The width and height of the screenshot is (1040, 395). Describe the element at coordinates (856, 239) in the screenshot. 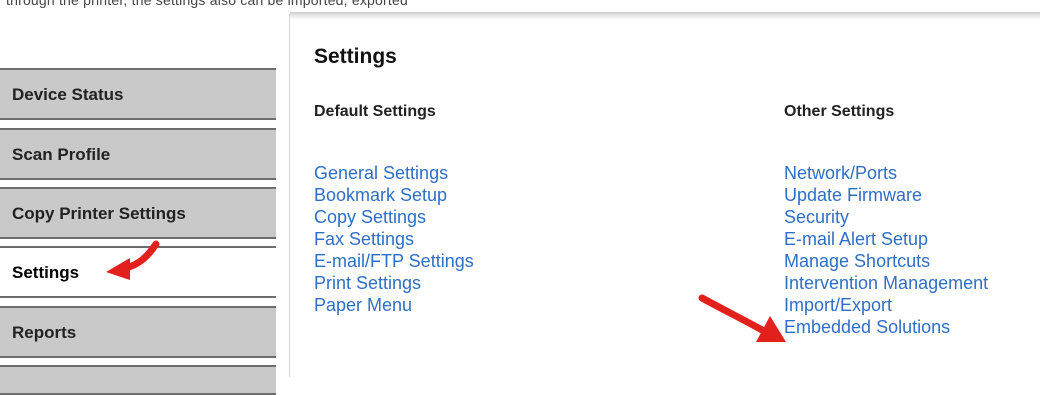

I see `link-email-alert-setup: E-mail Alert Setup` at that location.